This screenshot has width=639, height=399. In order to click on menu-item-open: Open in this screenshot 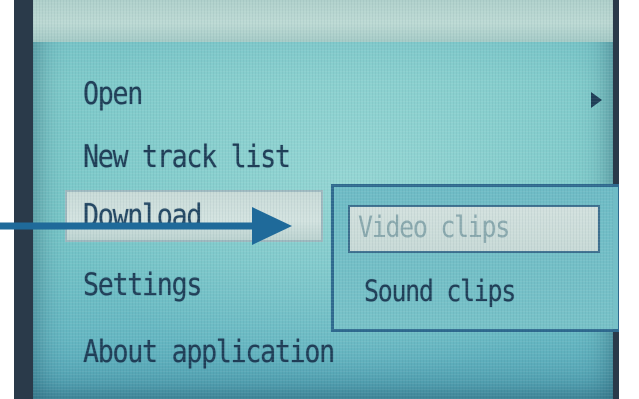, I will do `click(113, 94)`.